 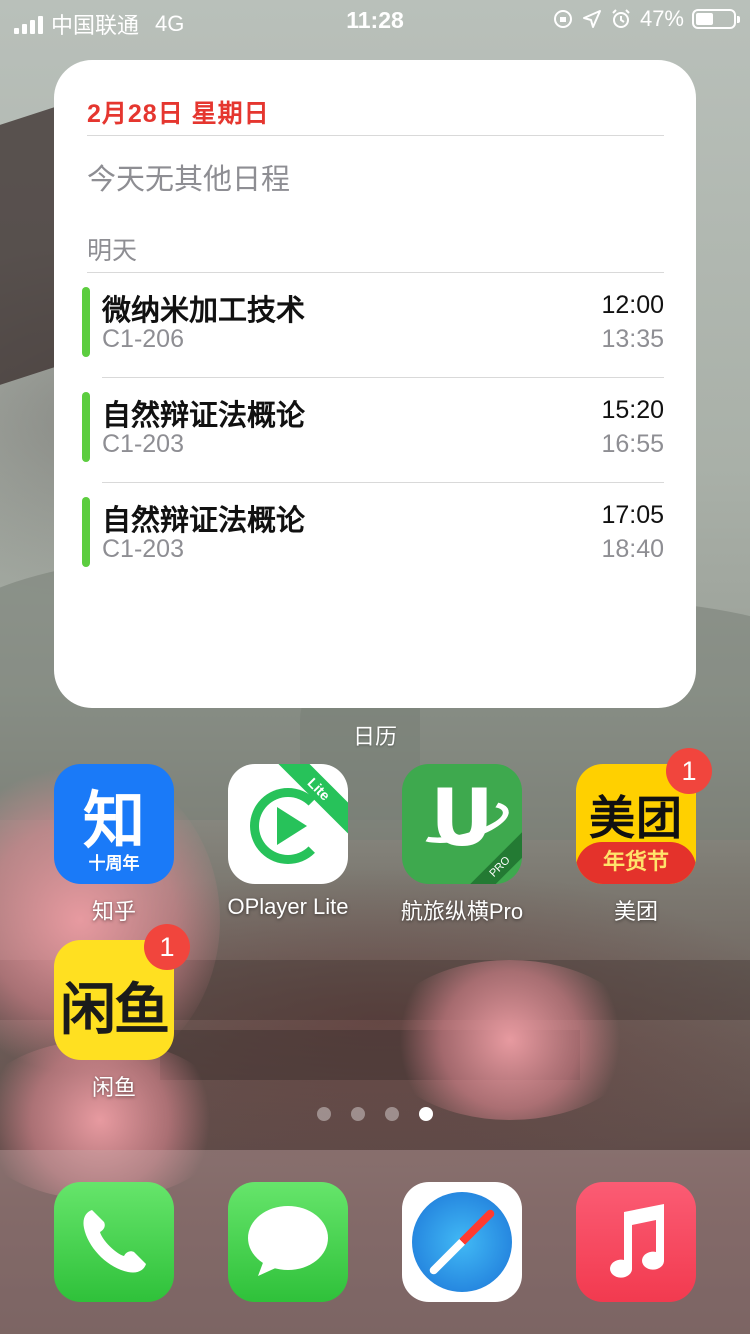 I want to click on page-indicator, so click(x=375, y=1114).